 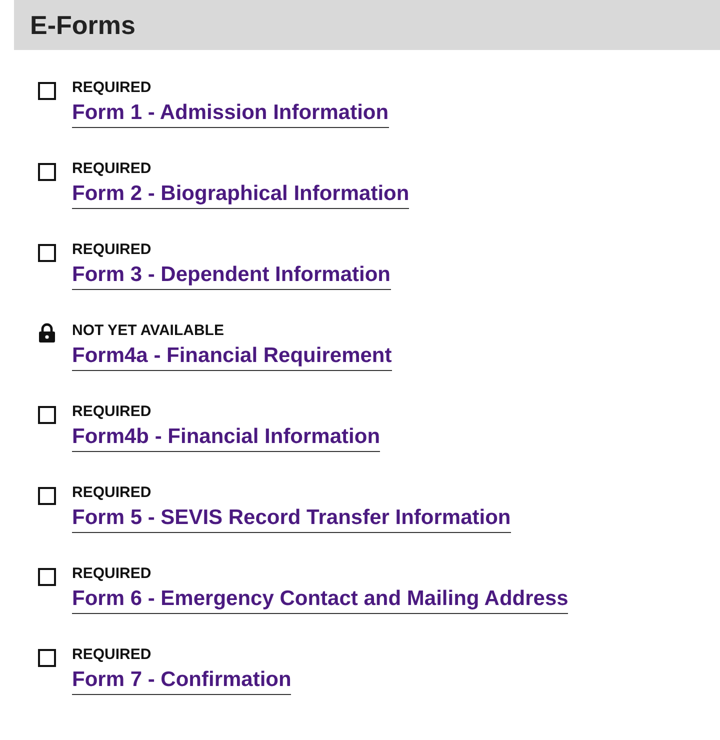 I want to click on status-label: NOT YET AVAILABLE, so click(x=148, y=331).